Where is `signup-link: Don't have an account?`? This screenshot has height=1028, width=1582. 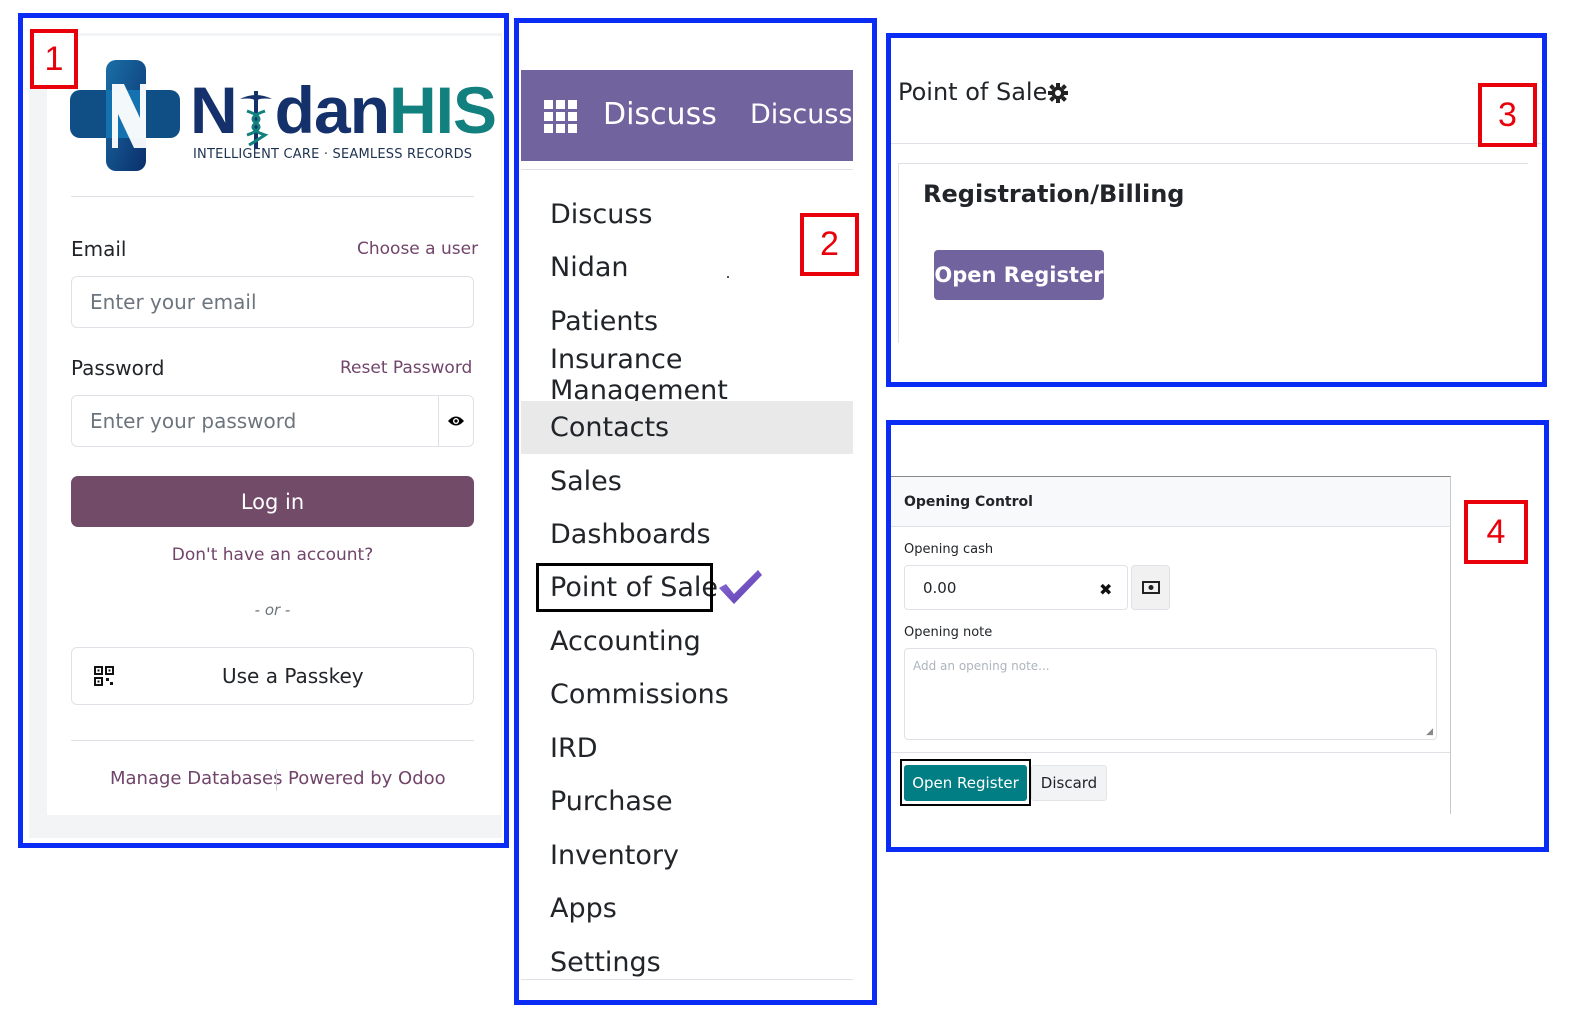
signup-link: Don't have an account? is located at coordinates (272, 555).